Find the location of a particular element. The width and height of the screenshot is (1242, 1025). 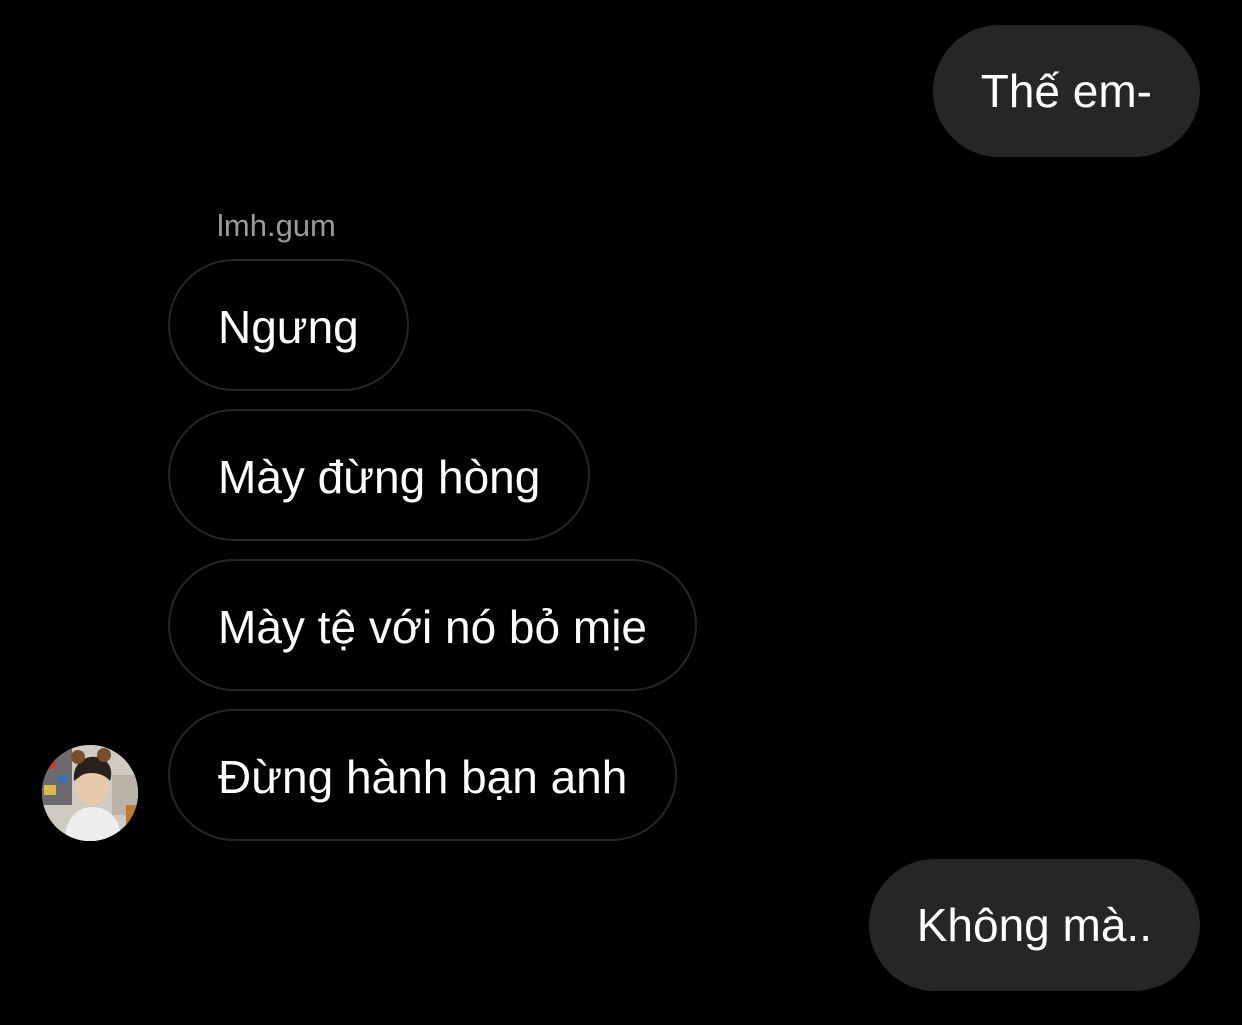

sender-username: lmh.gum is located at coordinates (276, 225).